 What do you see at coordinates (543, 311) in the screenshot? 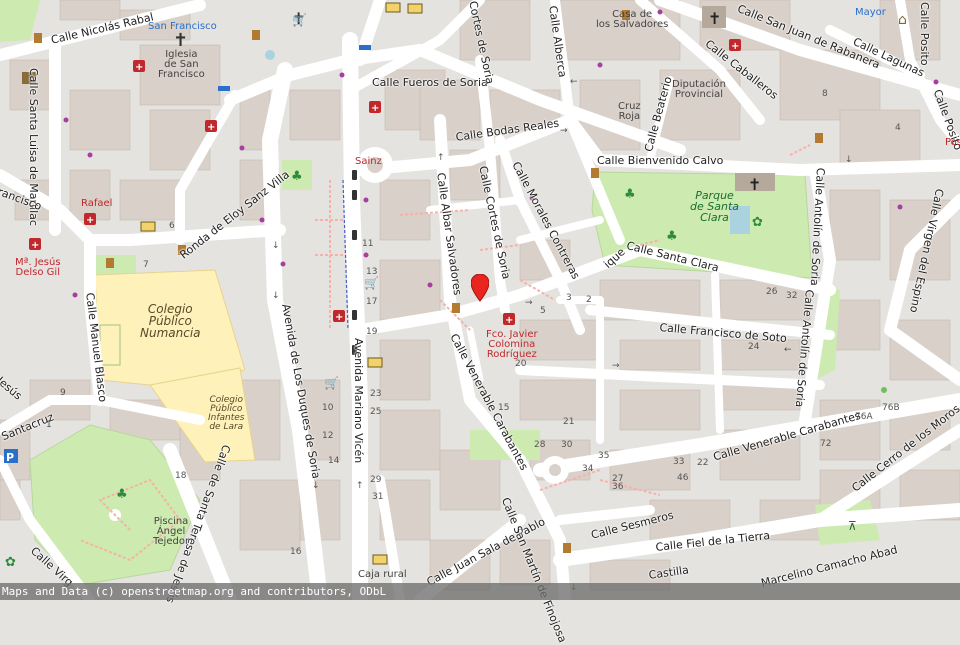
I see `house-number: 5` at bounding box center [543, 311].